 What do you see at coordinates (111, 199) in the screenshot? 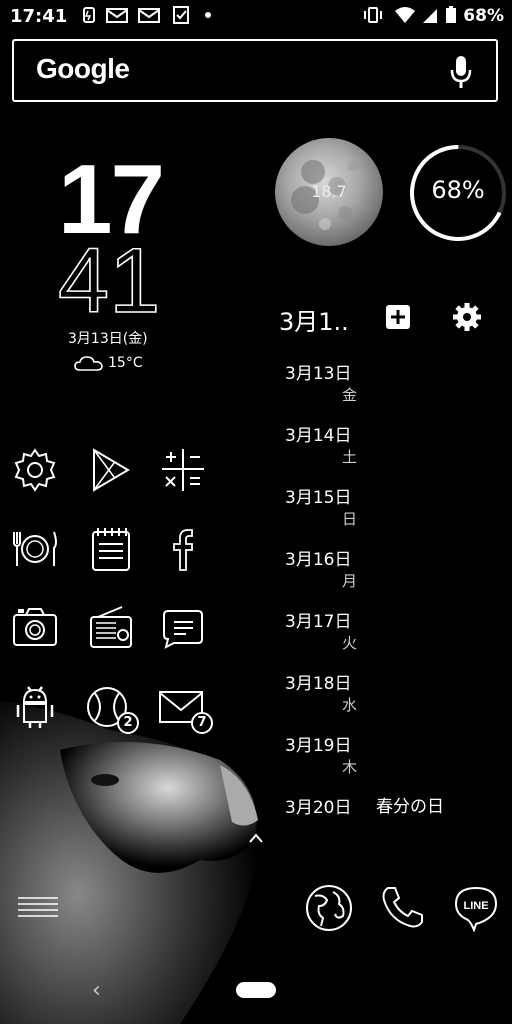
I see `clock-hour: 17` at bounding box center [111, 199].